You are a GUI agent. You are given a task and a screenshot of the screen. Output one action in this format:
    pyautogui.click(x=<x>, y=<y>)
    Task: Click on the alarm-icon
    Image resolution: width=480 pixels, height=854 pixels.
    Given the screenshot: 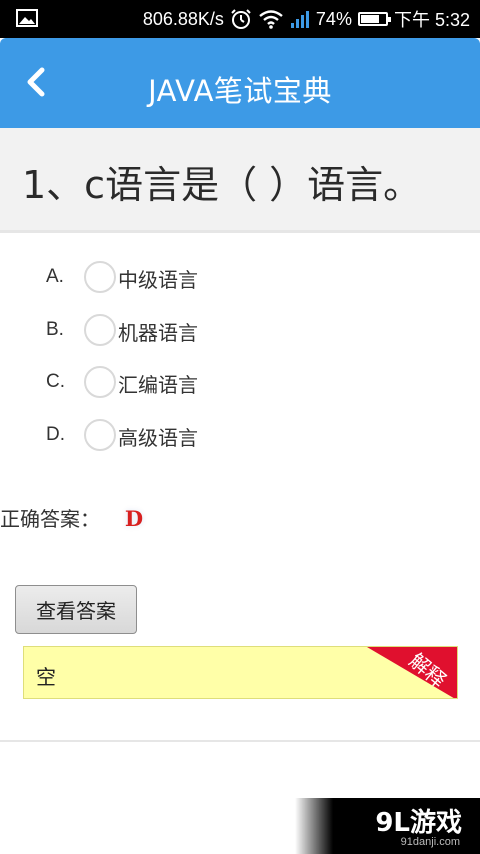 What is the action you would take?
    pyautogui.click(x=241, y=19)
    